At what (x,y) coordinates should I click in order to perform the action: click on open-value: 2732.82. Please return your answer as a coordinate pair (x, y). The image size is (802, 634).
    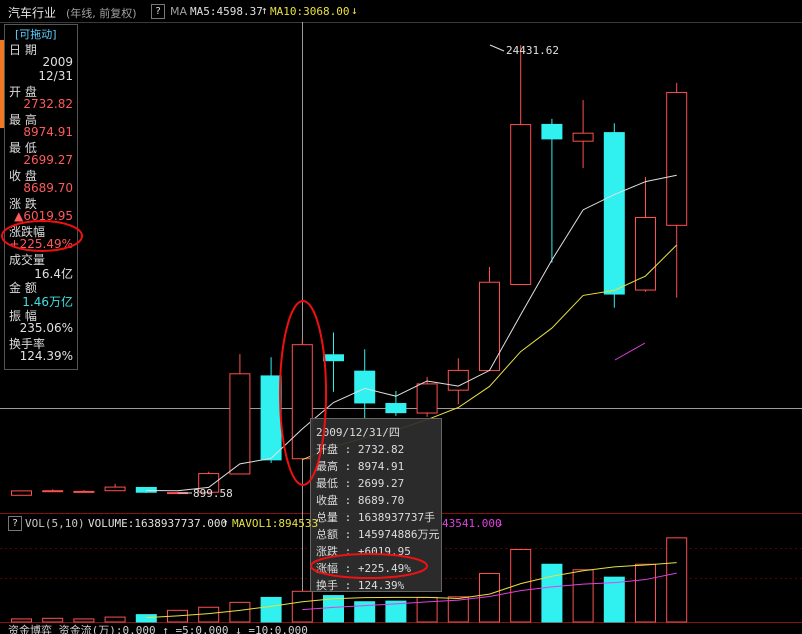
    Looking at the image, I should click on (48, 104).